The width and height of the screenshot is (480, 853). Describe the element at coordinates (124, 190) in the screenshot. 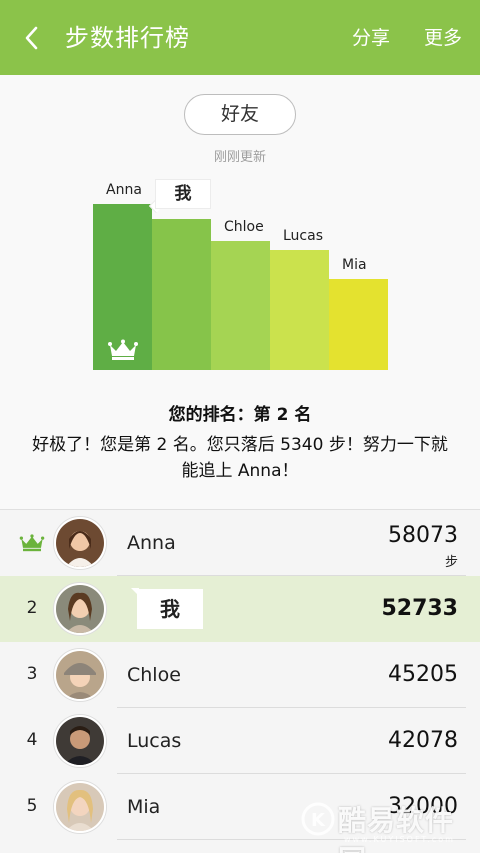

I see `bar-label: Anna` at that location.